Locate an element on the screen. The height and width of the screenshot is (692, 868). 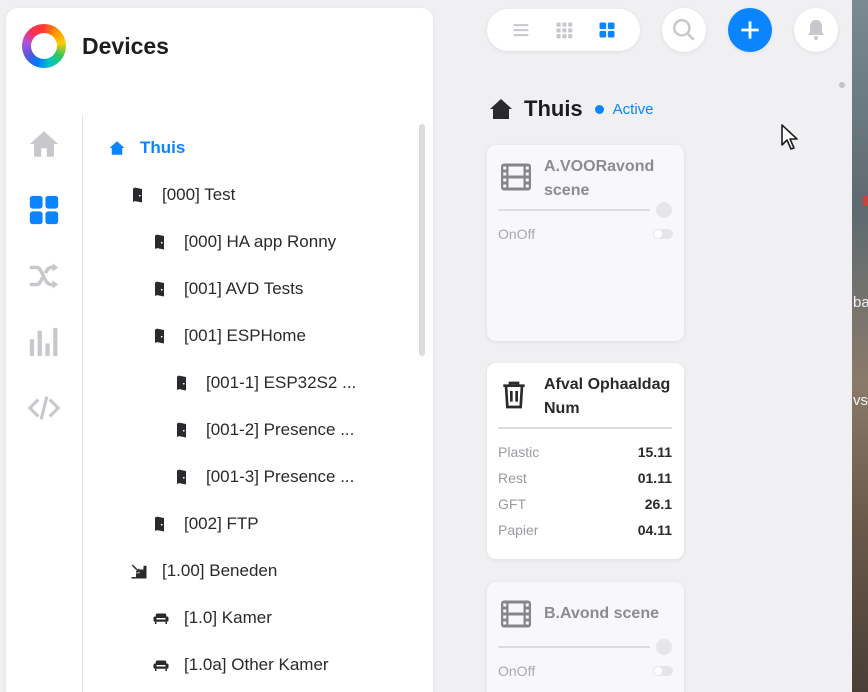
page-title: Devices is located at coordinates (125, 45).